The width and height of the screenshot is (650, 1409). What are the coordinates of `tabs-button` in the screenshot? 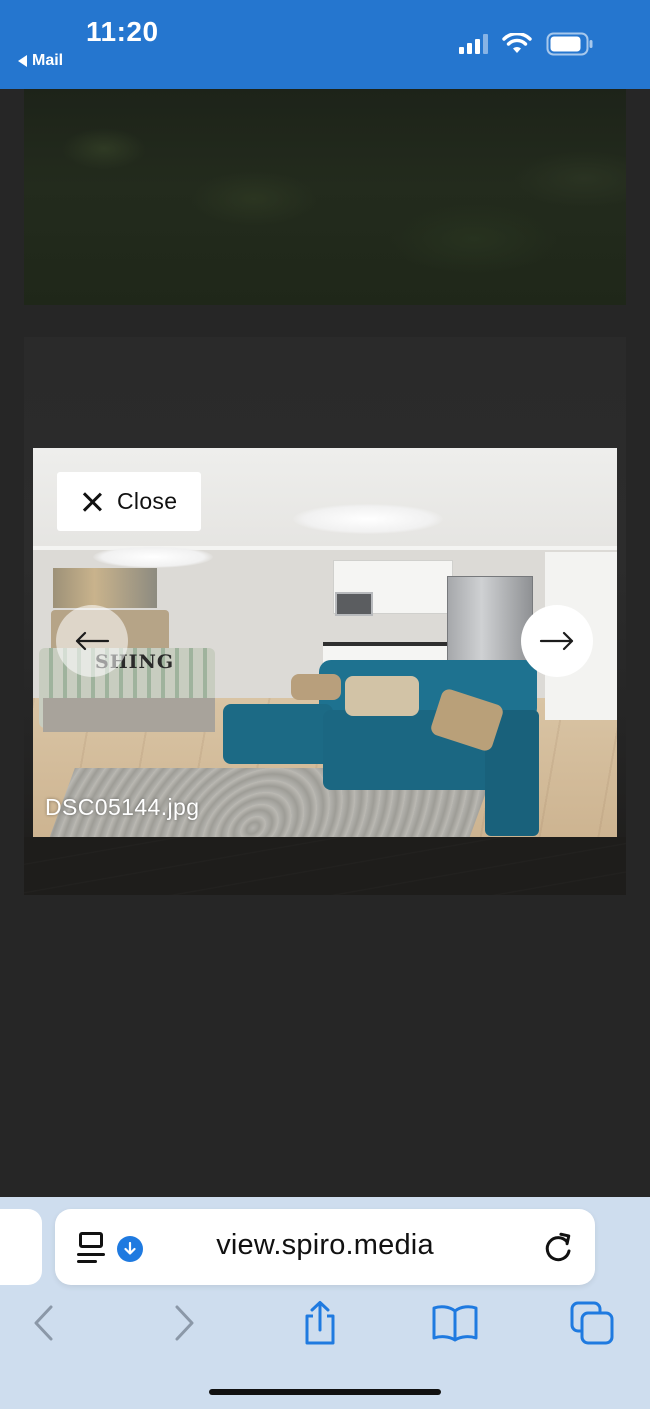 It's located at (592, 1323).